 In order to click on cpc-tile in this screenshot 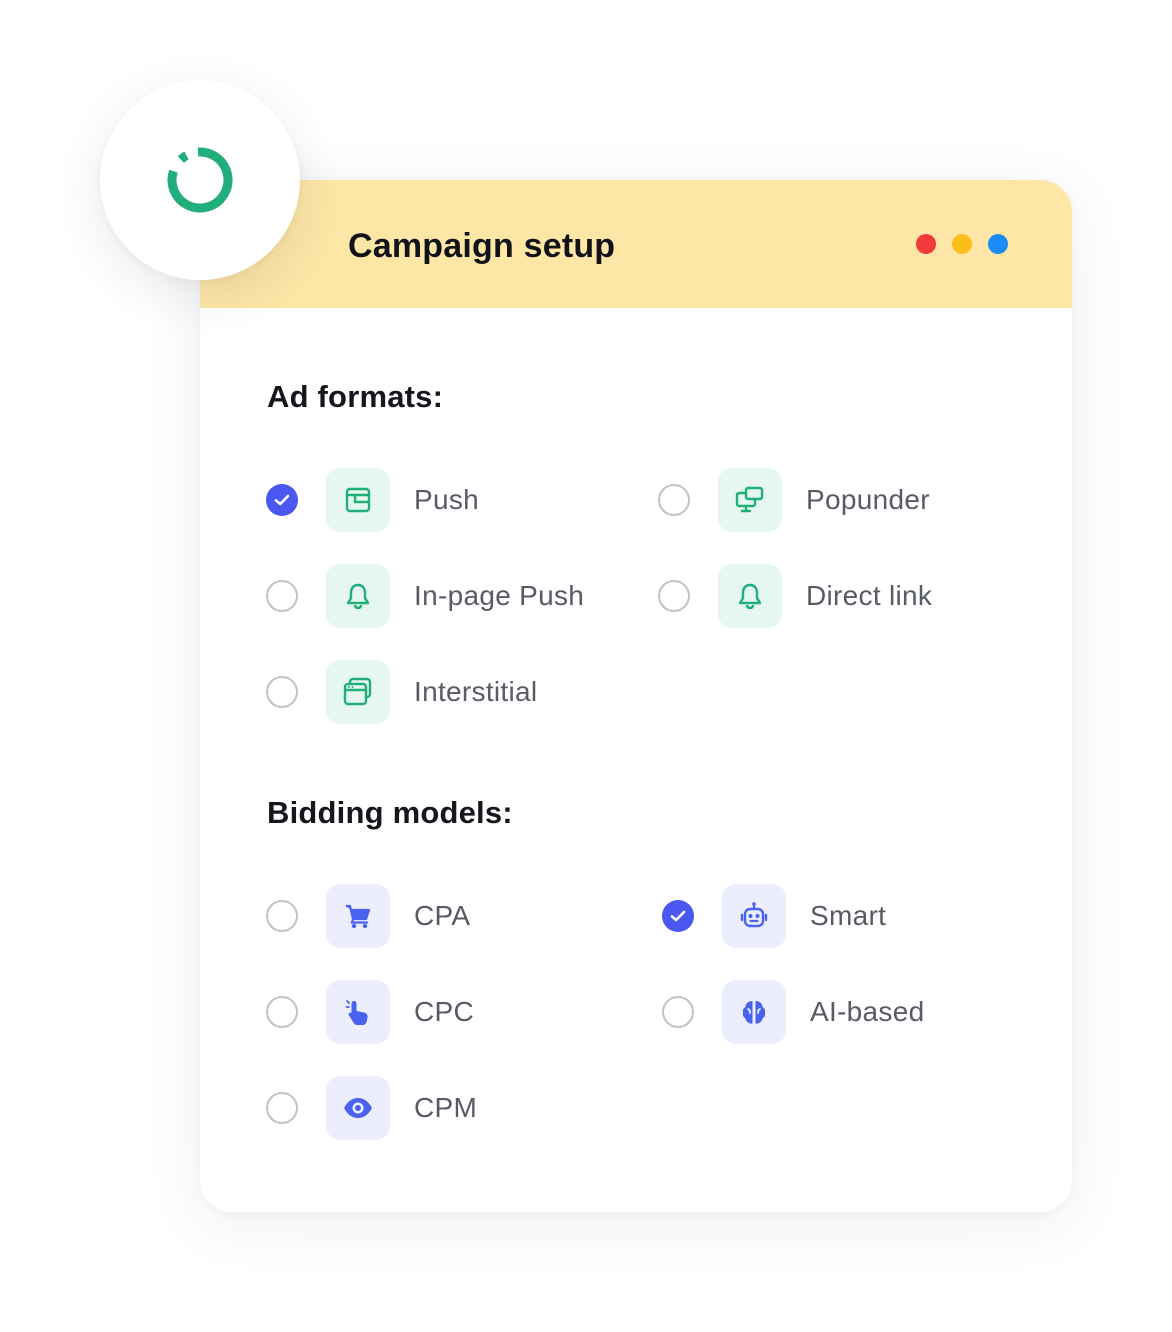, I will do `click(358, 1012)`.